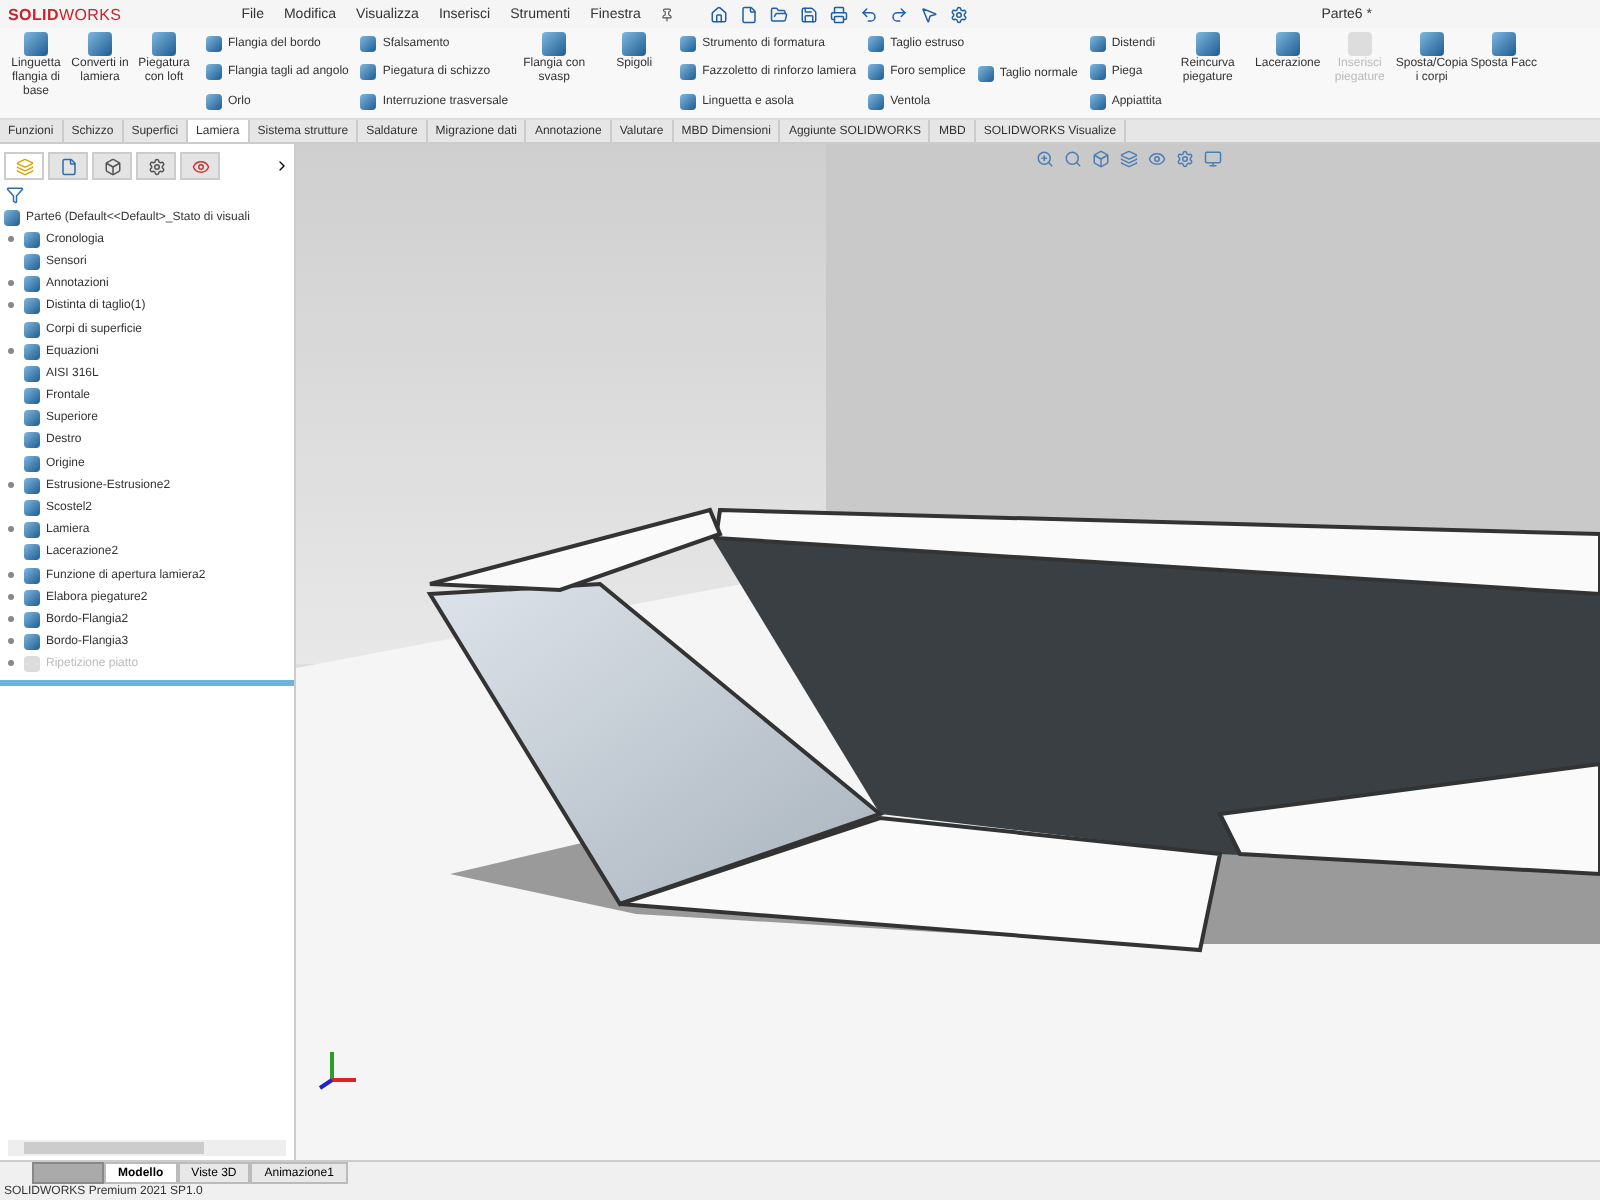  I want to click on pointer-icon, so click(929, 14).